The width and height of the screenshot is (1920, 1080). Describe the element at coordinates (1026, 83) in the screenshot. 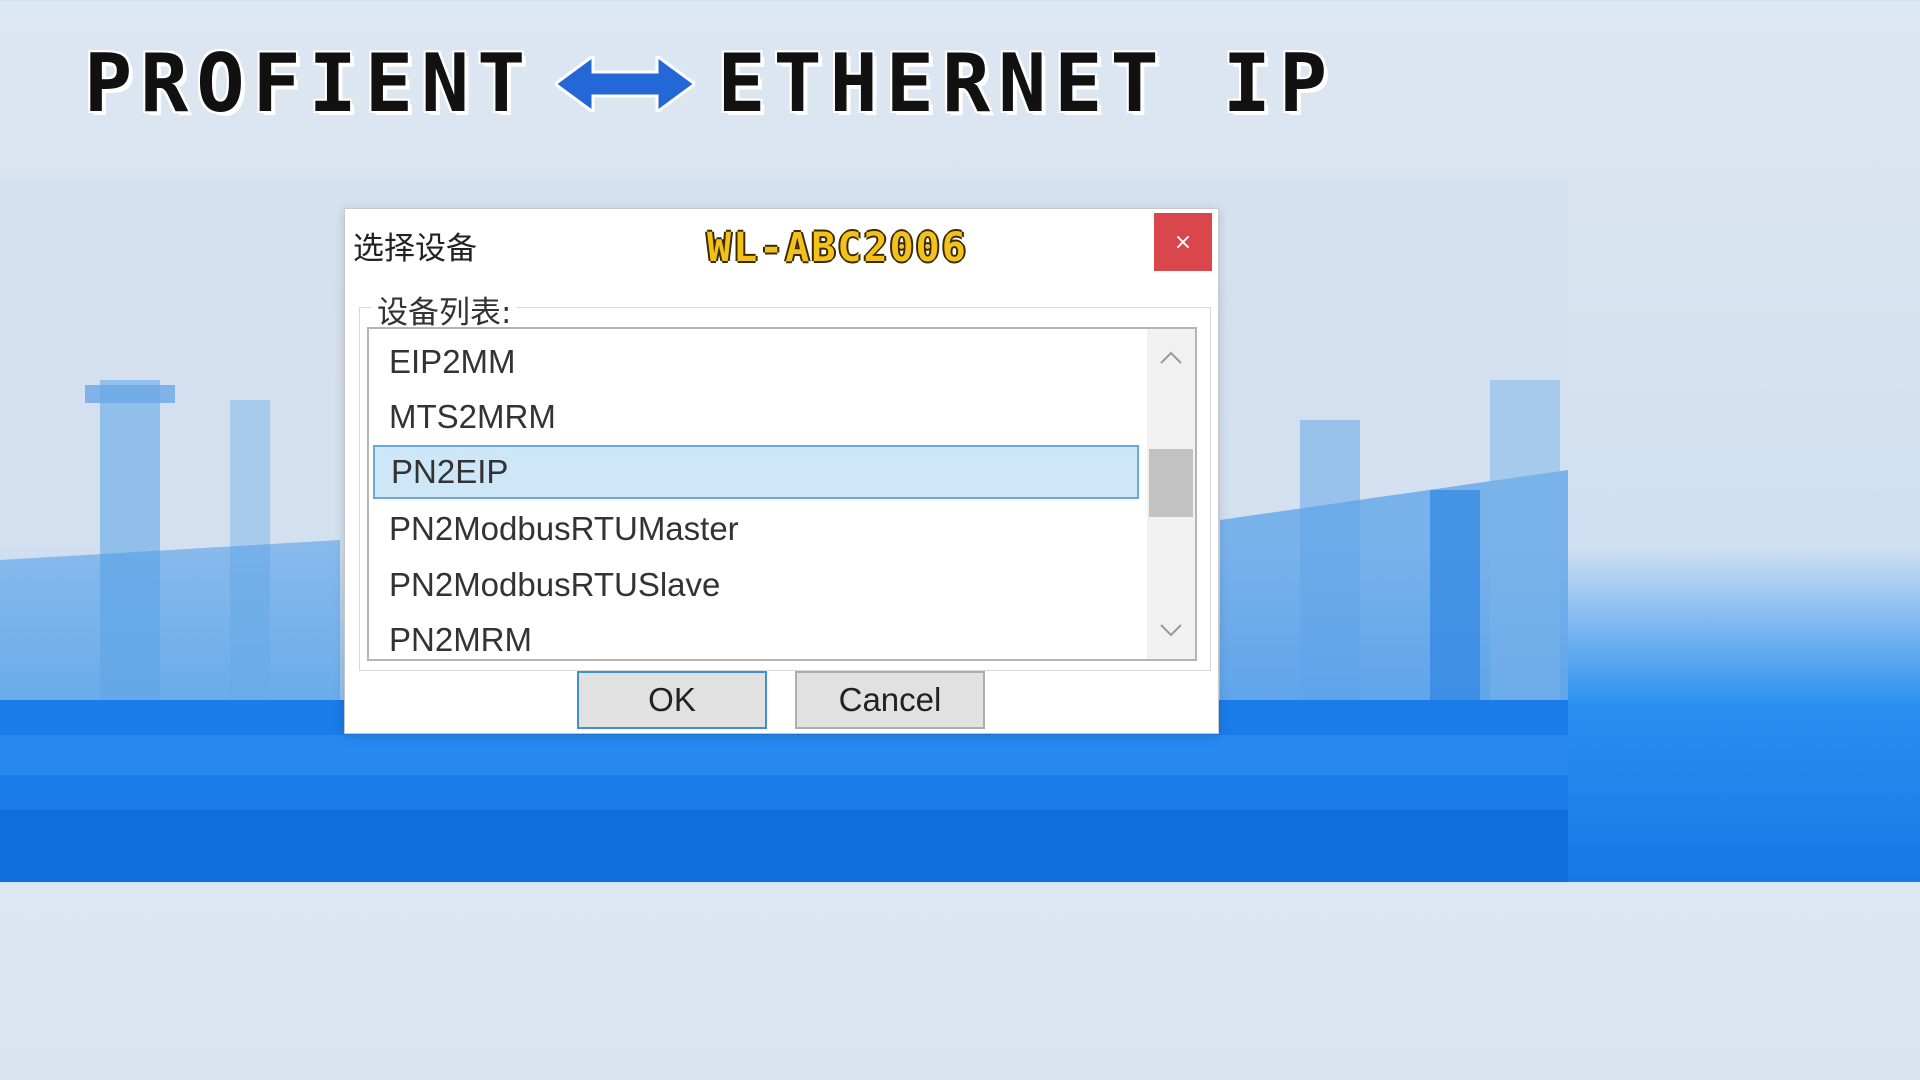

I see `headline-right-word: ETHERNET IP` at that location.